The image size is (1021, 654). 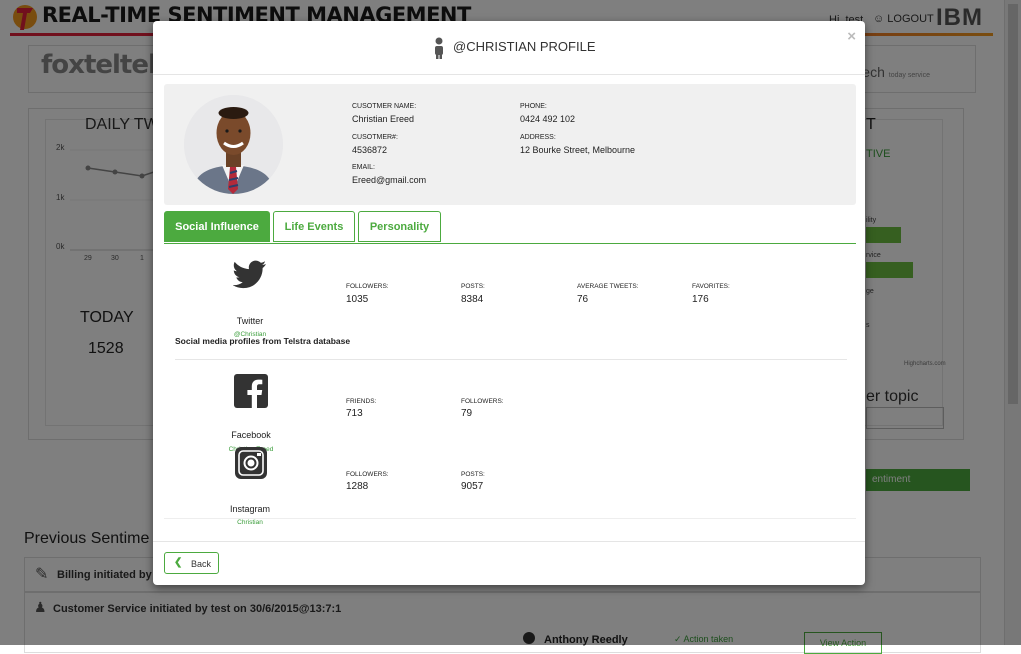 What do you see at coordinates (357, 299) in the screenshot?
I see `twitter-followers-value: 1035` at bounding box center [357, 299].